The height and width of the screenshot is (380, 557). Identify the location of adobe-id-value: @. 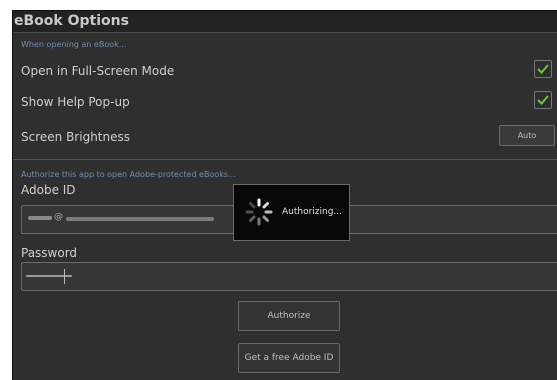
(58, 217).